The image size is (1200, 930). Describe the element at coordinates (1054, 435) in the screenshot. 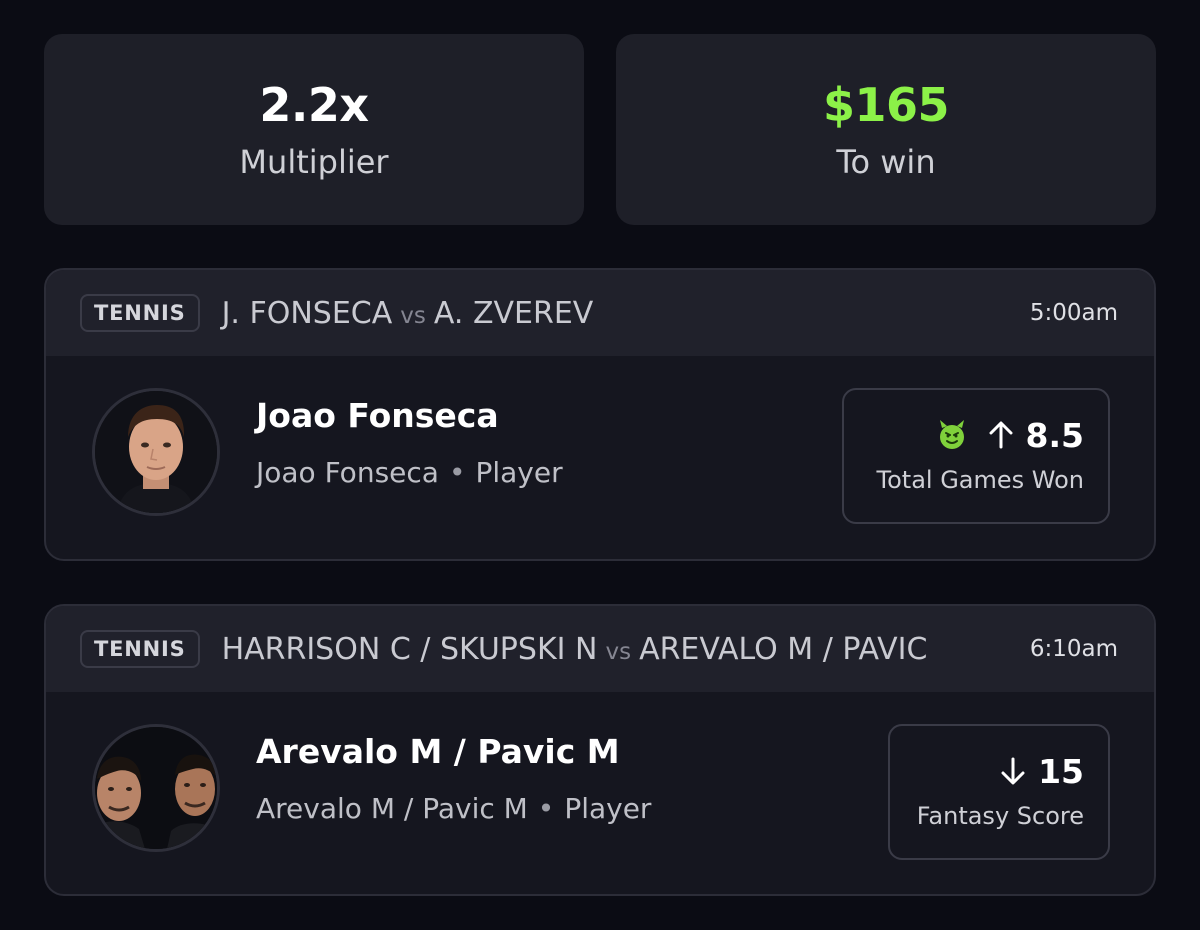

I see `line-value: 8.5` at that location.